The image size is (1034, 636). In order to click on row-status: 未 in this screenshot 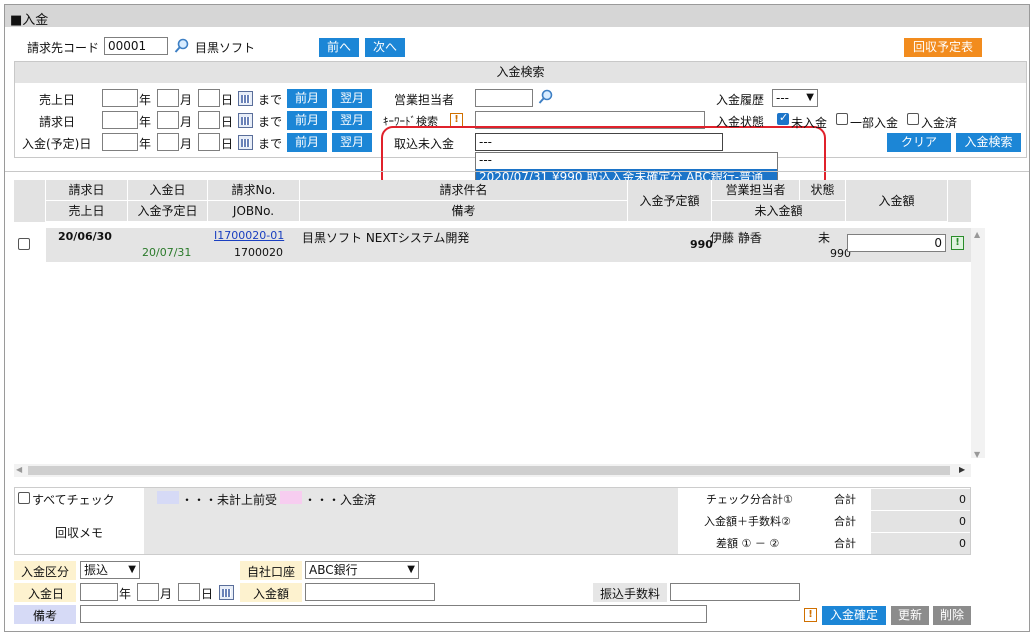, I will do `click(824, 238)`.